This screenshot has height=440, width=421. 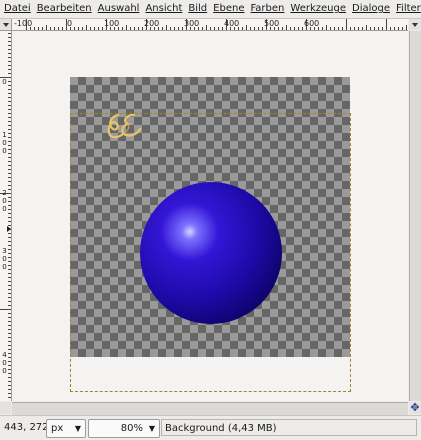 I want to click on ruler-label: -100, so click(x=23, y=23).